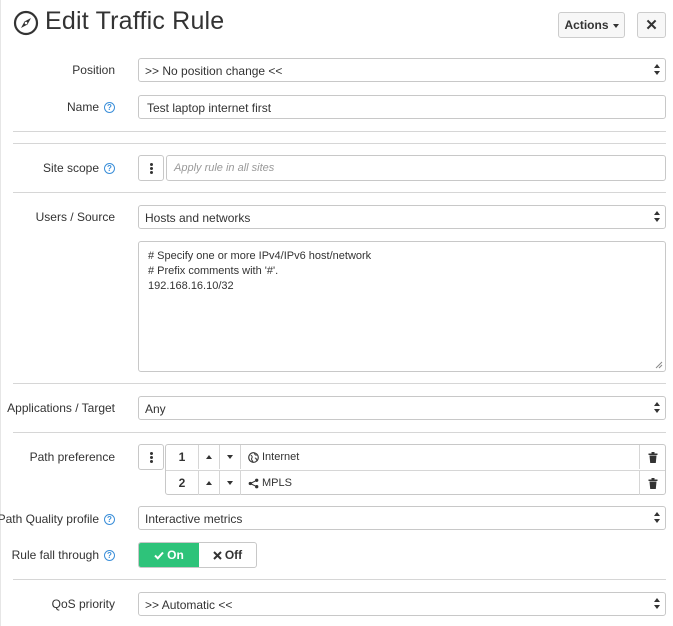 This screenshot has width=673, height=626. What do you see at coordinates (135, 21) in the screenshot?
I see `page-title: Edit Traffic Rule` at bounding box center [135, 21].